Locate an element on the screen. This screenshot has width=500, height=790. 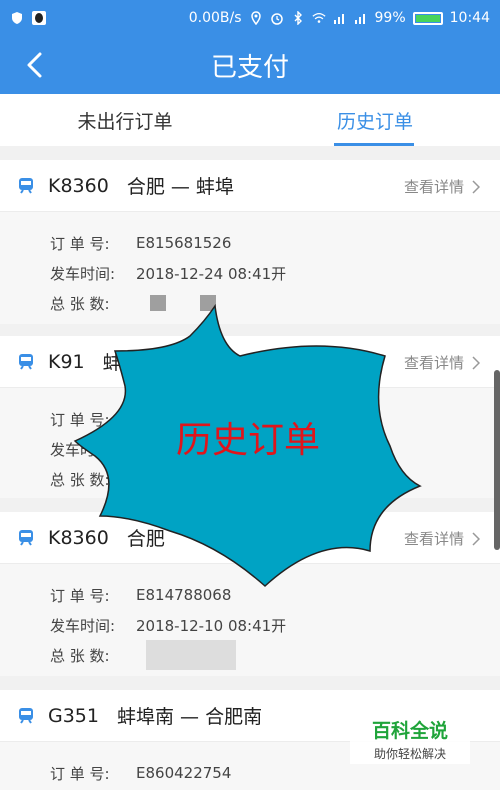
watermark-title: 百科全说 is located at coordinates (409, 731).